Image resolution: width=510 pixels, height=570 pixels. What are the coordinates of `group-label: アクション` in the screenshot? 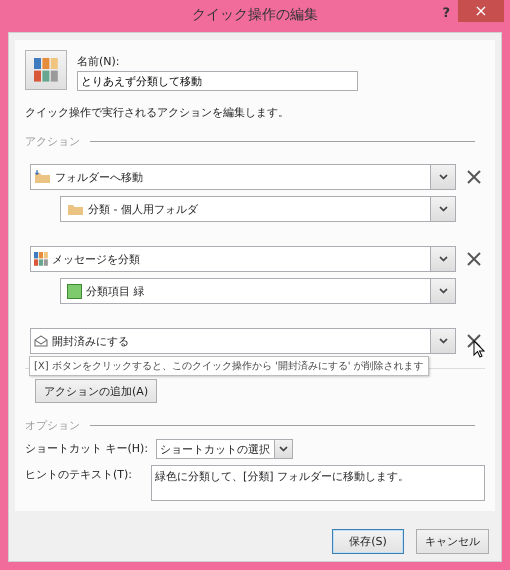 It's located at (52, 141).